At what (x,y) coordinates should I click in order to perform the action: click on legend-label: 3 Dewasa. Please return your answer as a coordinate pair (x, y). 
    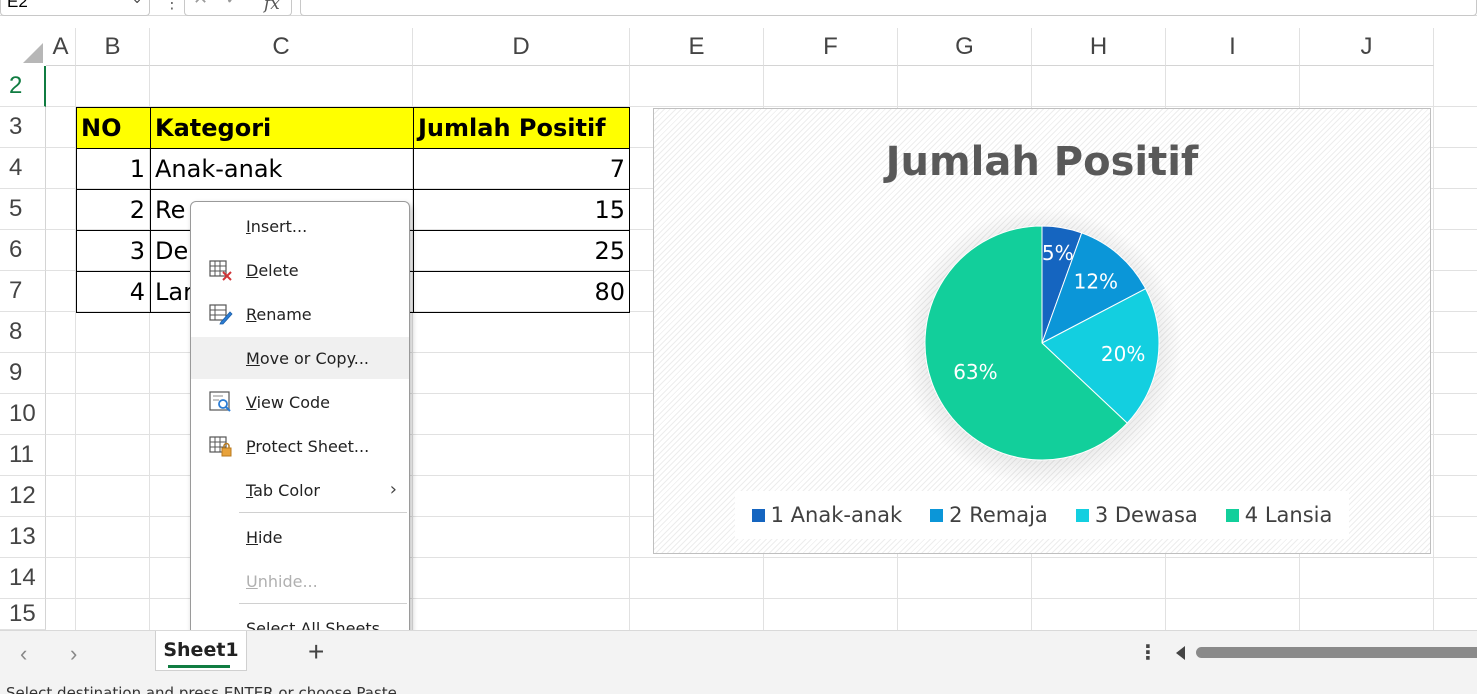
    Looking at the image, I should click on (1146, 515).